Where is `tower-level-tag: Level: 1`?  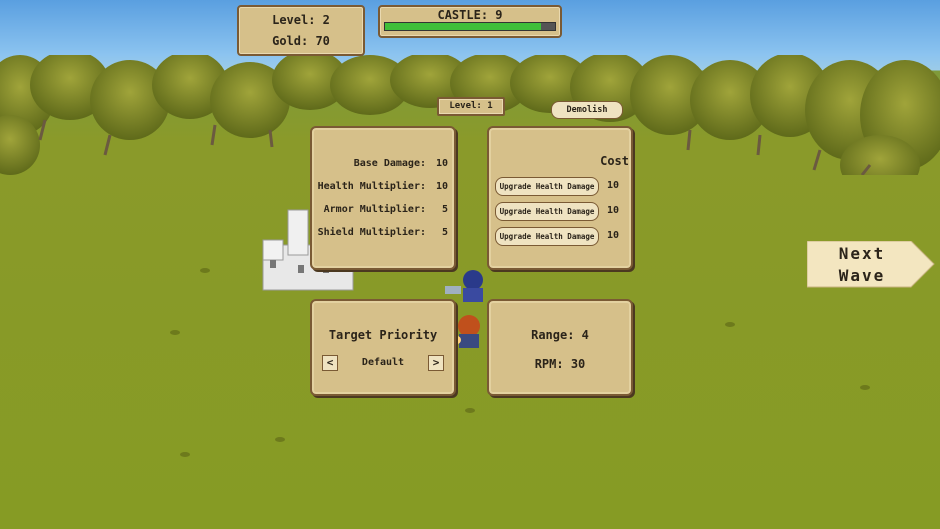 tower-level-tag: Level: 1 is located at coordinates (471, 106).